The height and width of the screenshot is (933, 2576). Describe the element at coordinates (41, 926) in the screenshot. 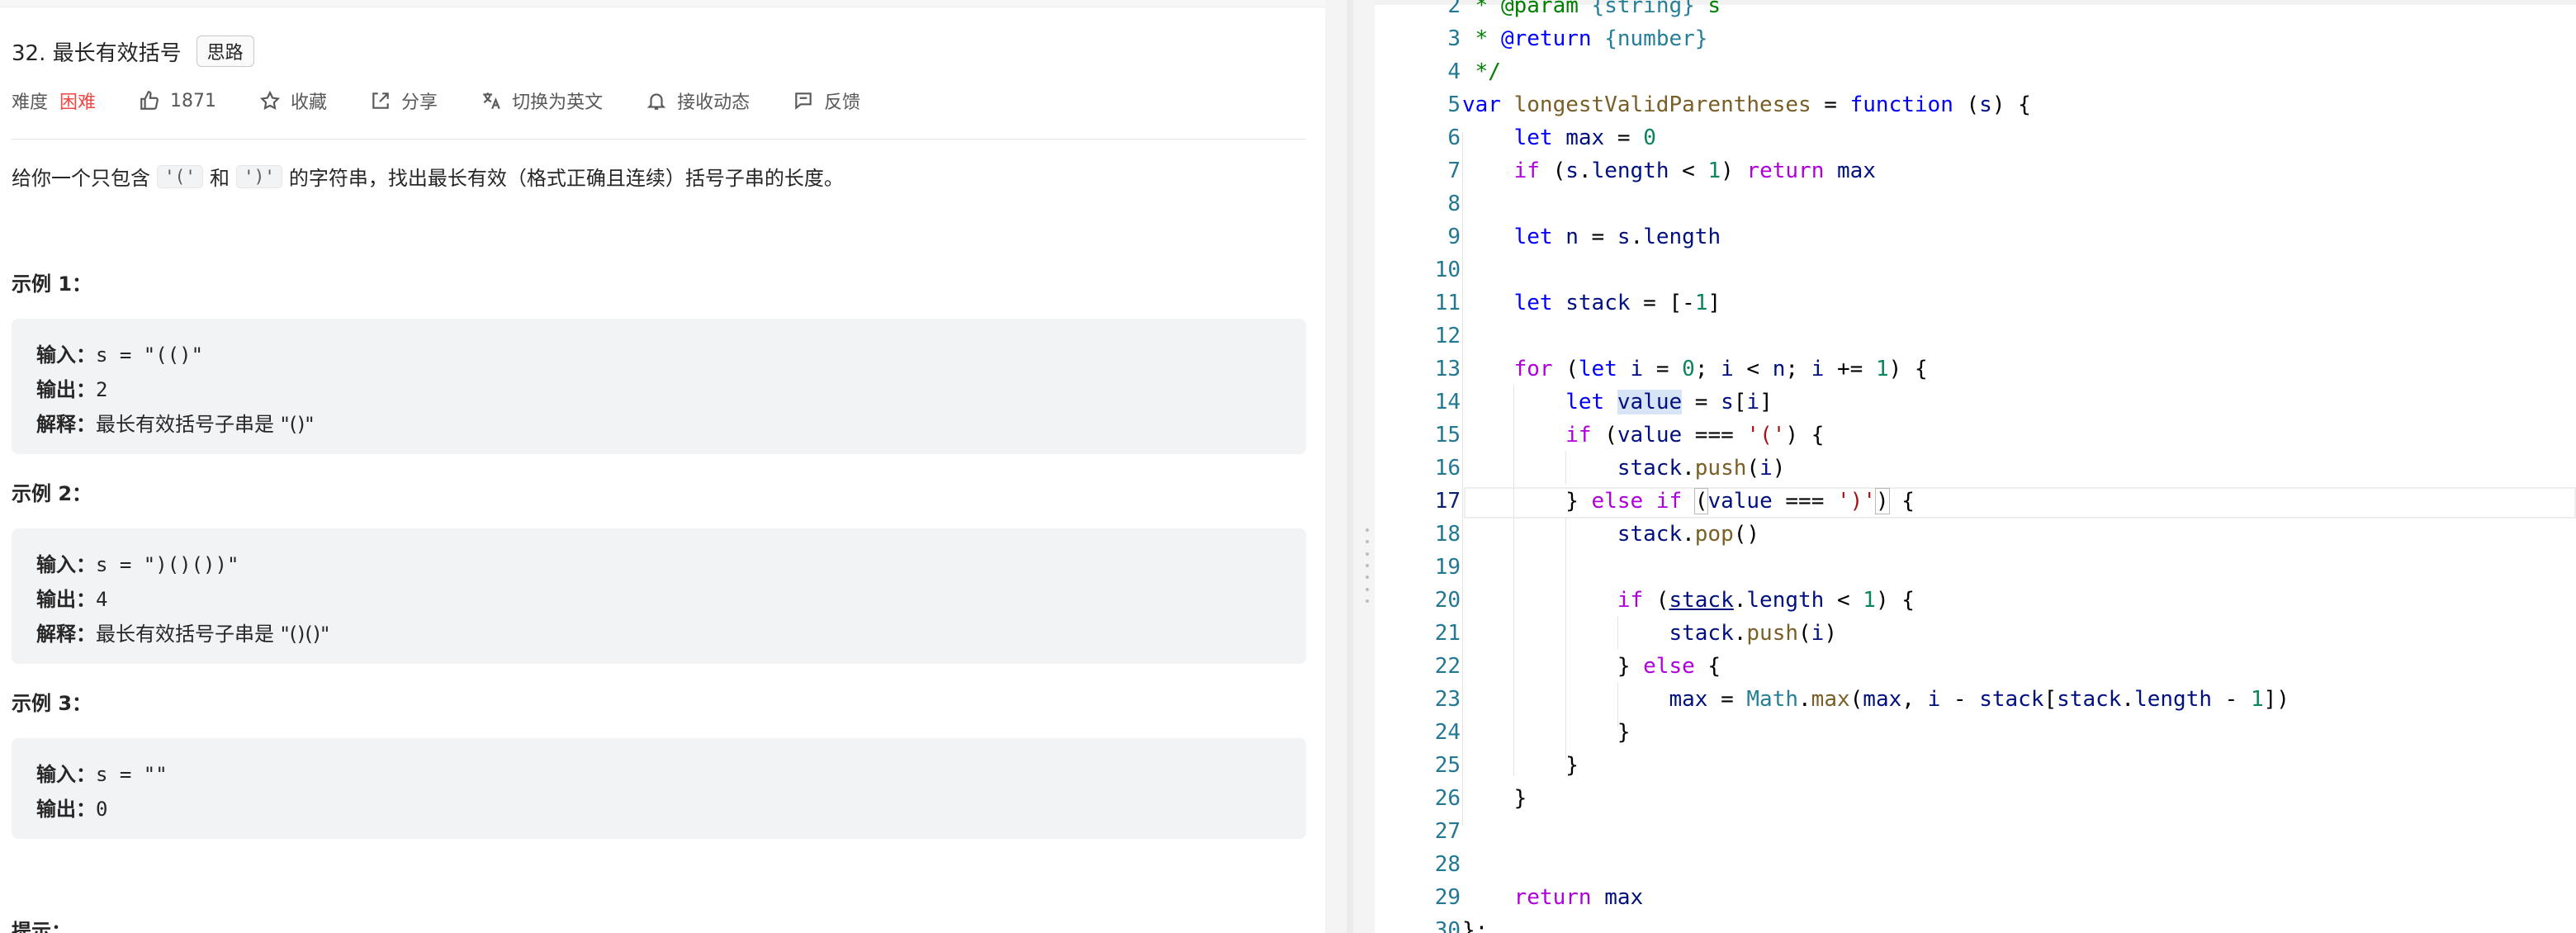

I see `hint-title: 提示：` at that location.